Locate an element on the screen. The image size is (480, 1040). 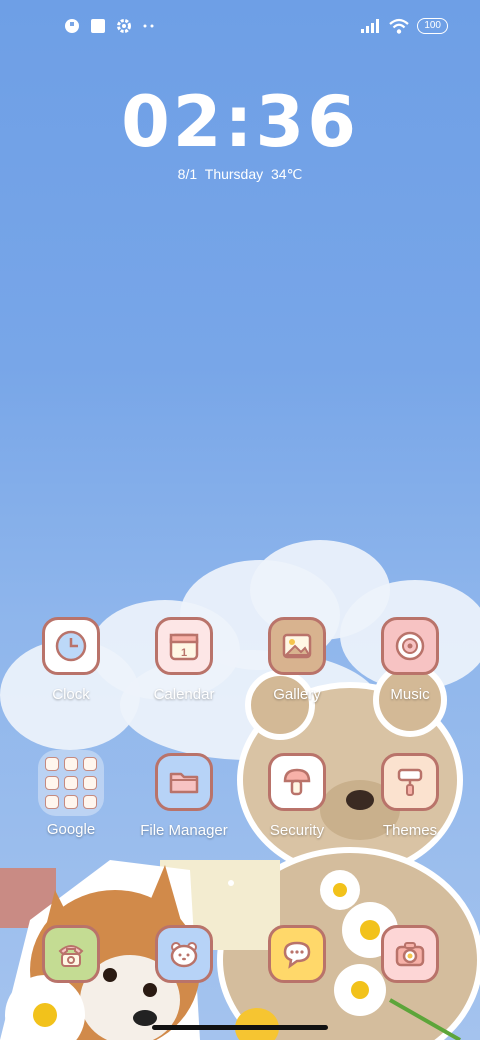
clock-time: 02:36 is located at coordinates (240, 122).